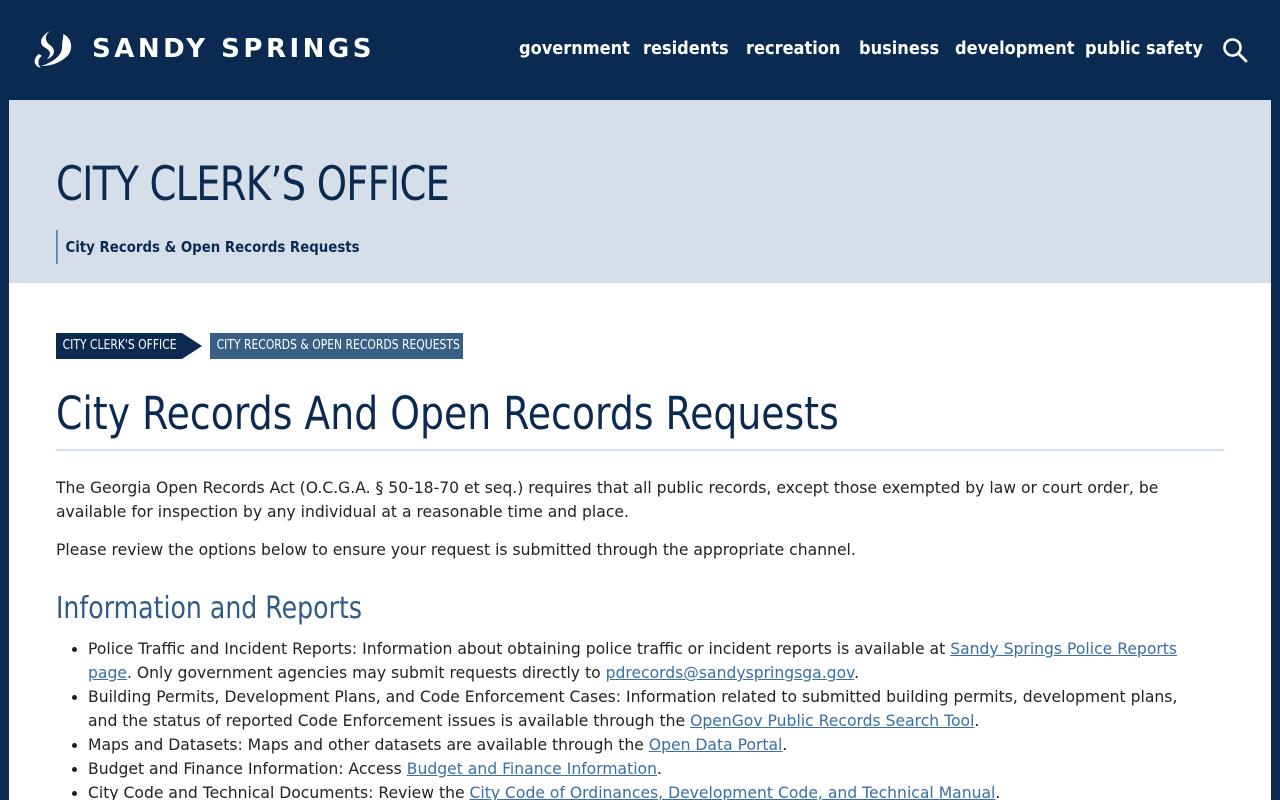 This screenshot has width=1280, height=800. Describe the element at coordinates (899, 49) in the screenshot. I see `nav-business: business` at that location.